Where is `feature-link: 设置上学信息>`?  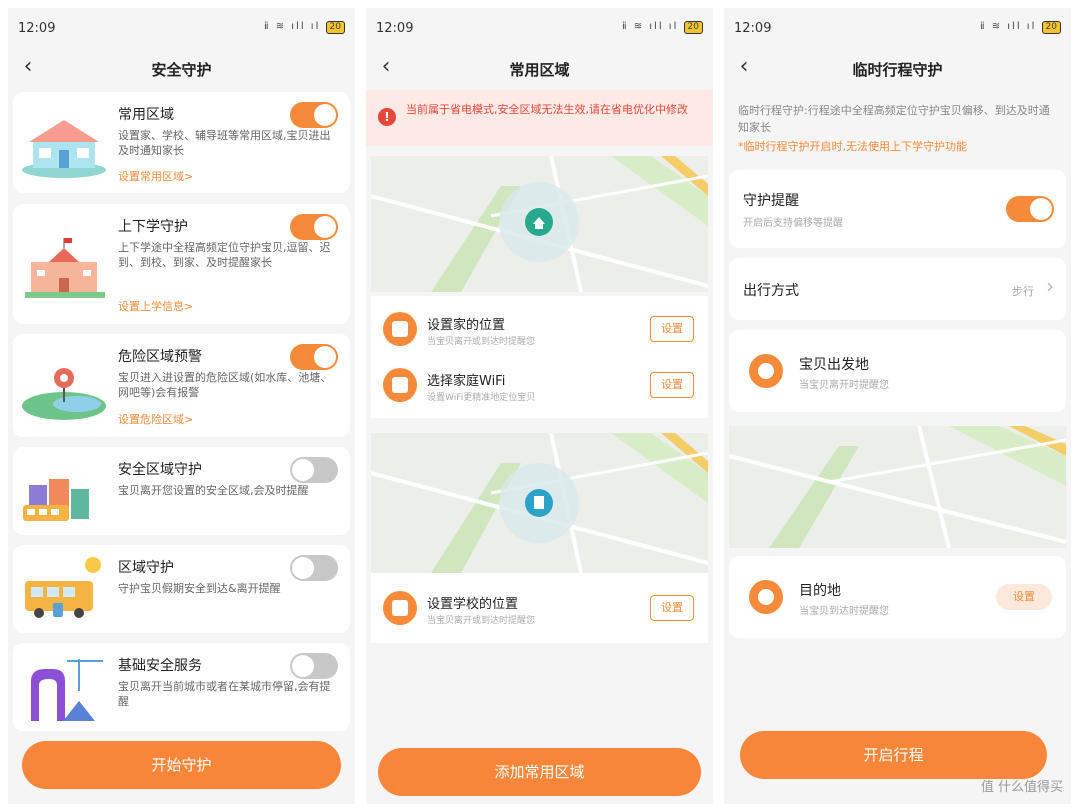 feature-link: 设置上学信息> is located at coordinates (155, 306).